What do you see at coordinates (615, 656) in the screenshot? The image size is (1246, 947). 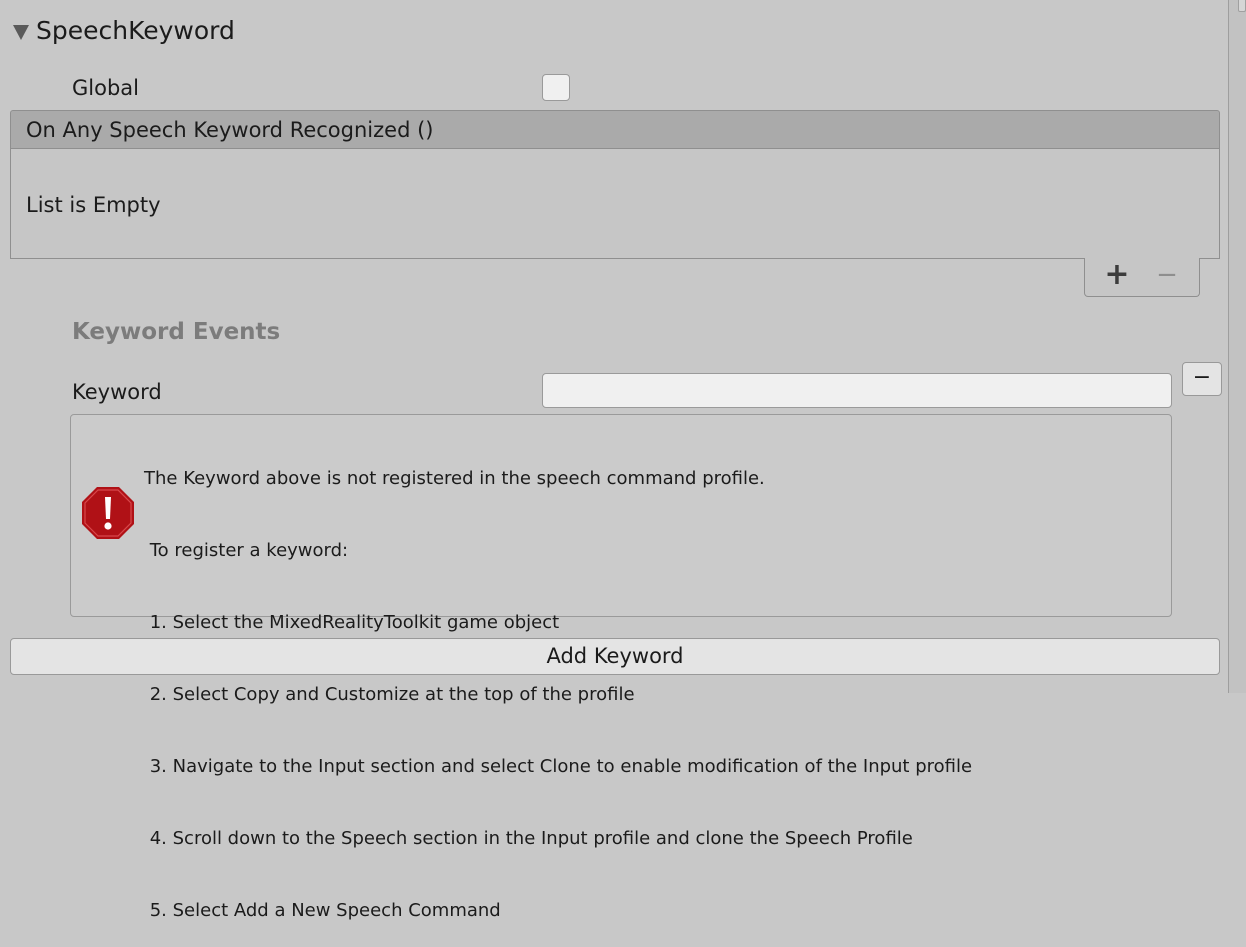 I see `add-keyword-button: Add Keyword` at bounding box center [615, 656].